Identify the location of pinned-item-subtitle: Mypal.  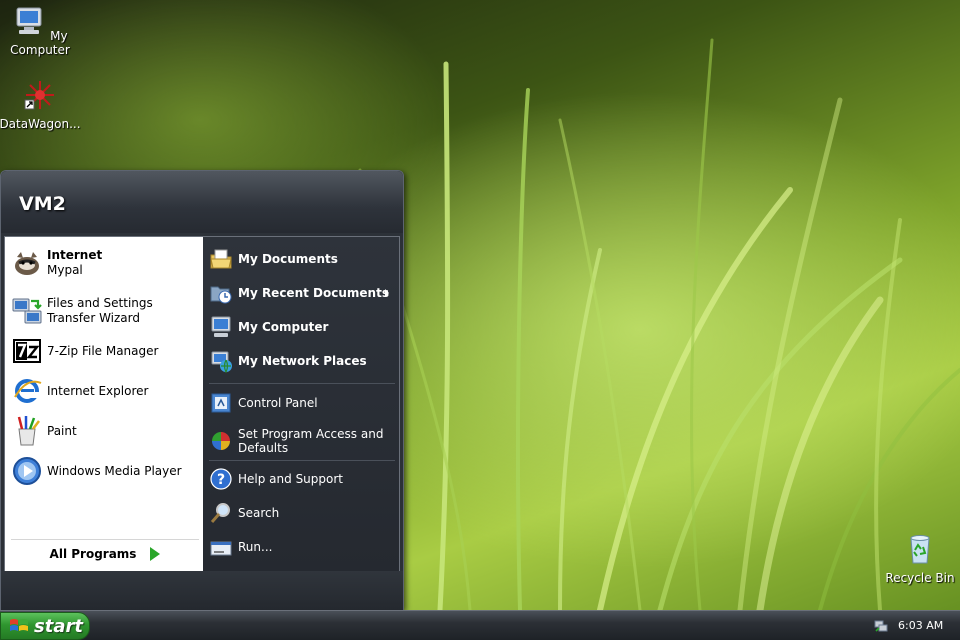
(65, 270).